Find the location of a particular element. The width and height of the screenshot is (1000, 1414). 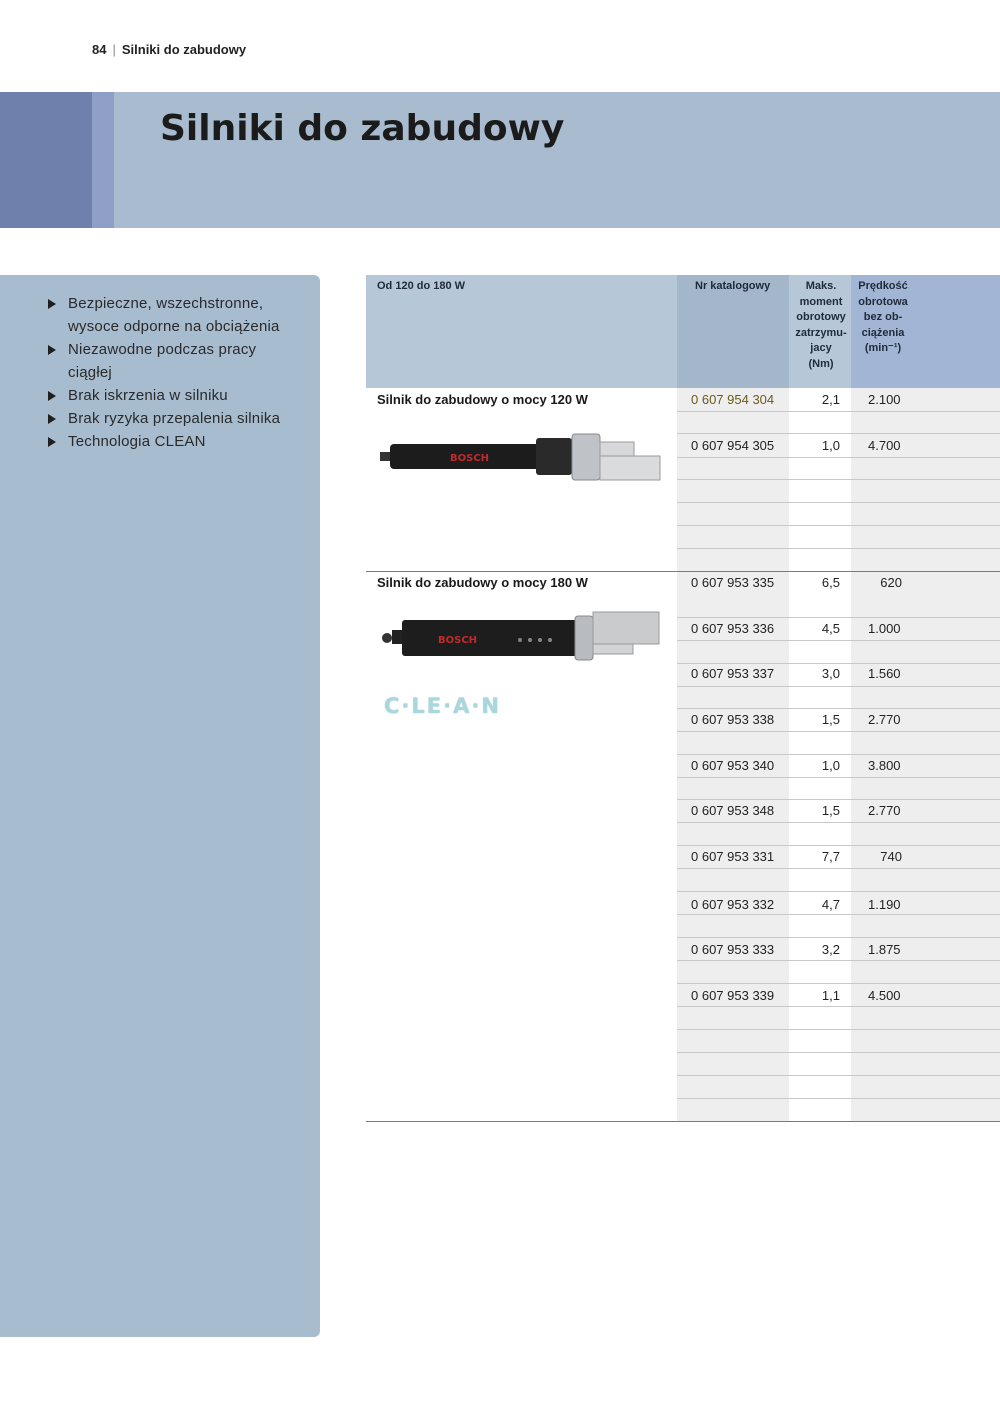

catalog-cell: 0 607 953 338 is located at coordinates (733, 719).